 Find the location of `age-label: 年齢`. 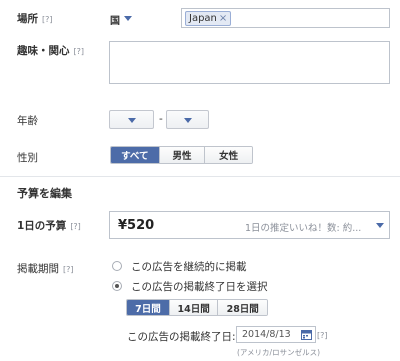

age-label: 年齢 is located at coordinates (27, 121).